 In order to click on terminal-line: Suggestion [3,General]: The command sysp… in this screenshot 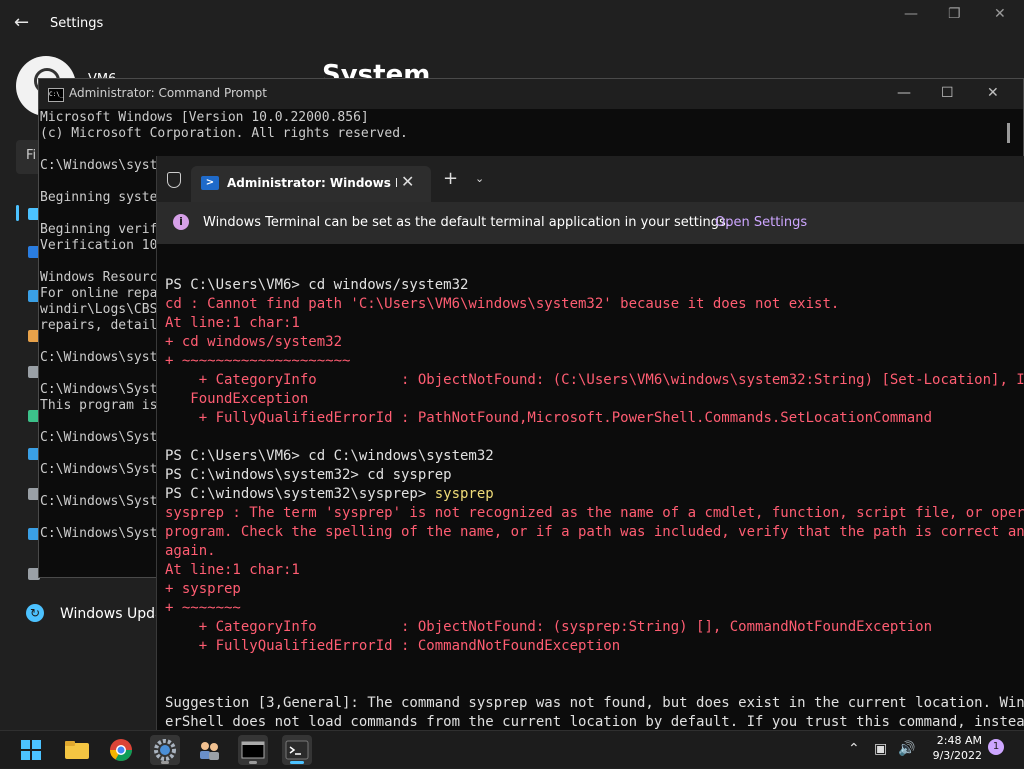, I will do `click(594, 703)`.